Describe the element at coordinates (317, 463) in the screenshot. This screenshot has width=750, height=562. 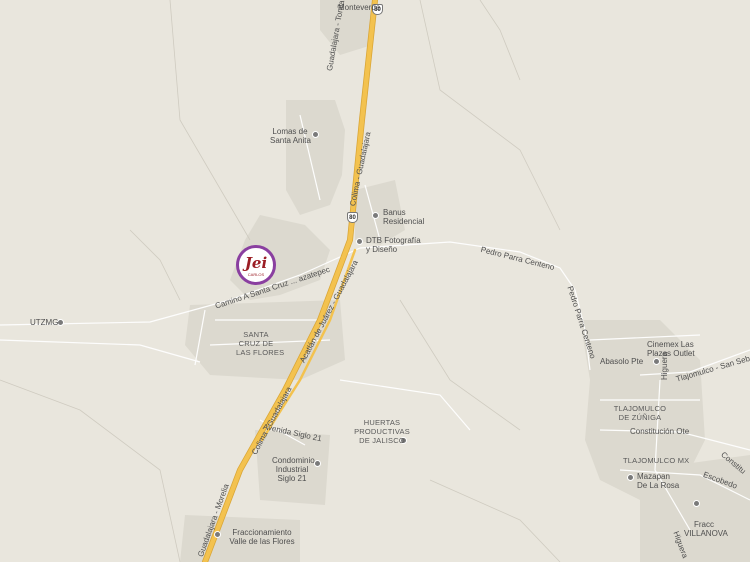
I see `poi-condominio` at that location.